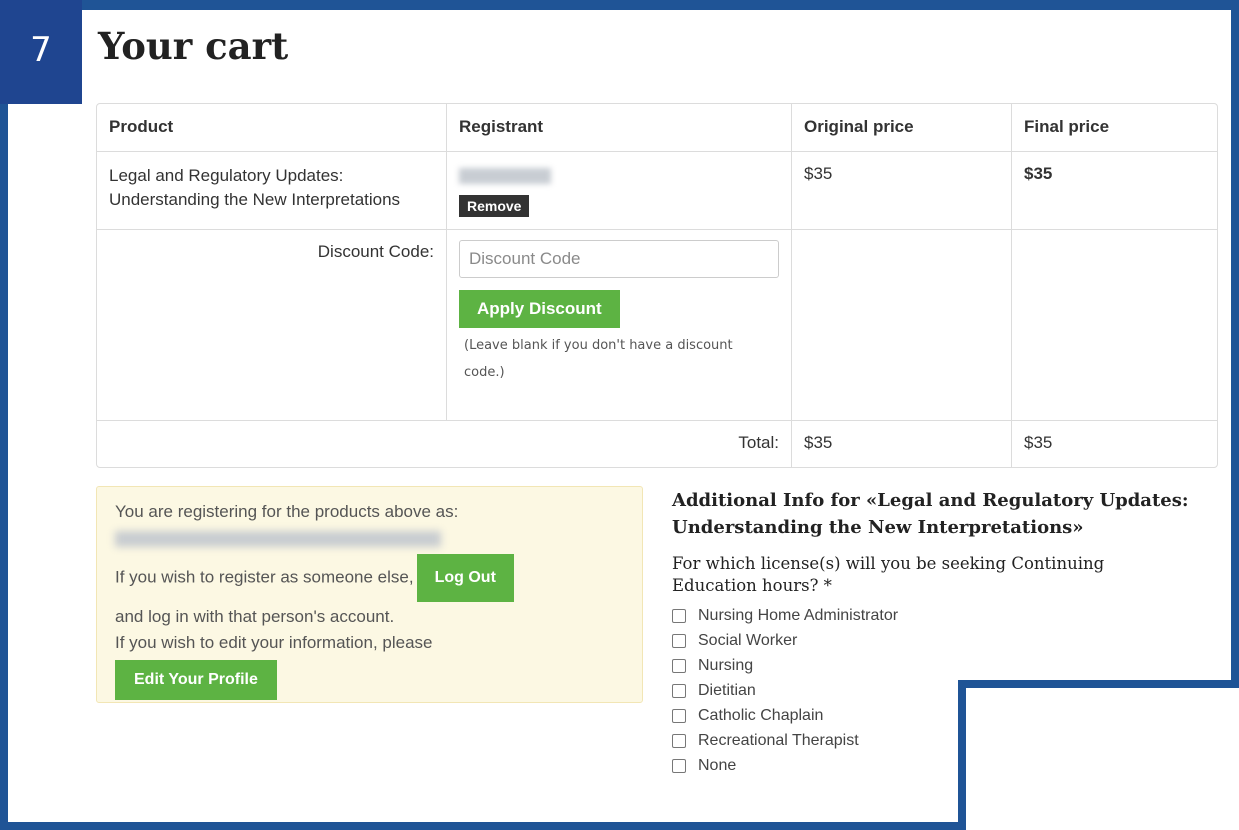 Image resolution: width=1239 pixels, height=830 pixels. What do you see at coordinates (761, 715) in the screenshot?
I see `license-option-label: Catholic Chaplain` at bounding box center [761, 715].